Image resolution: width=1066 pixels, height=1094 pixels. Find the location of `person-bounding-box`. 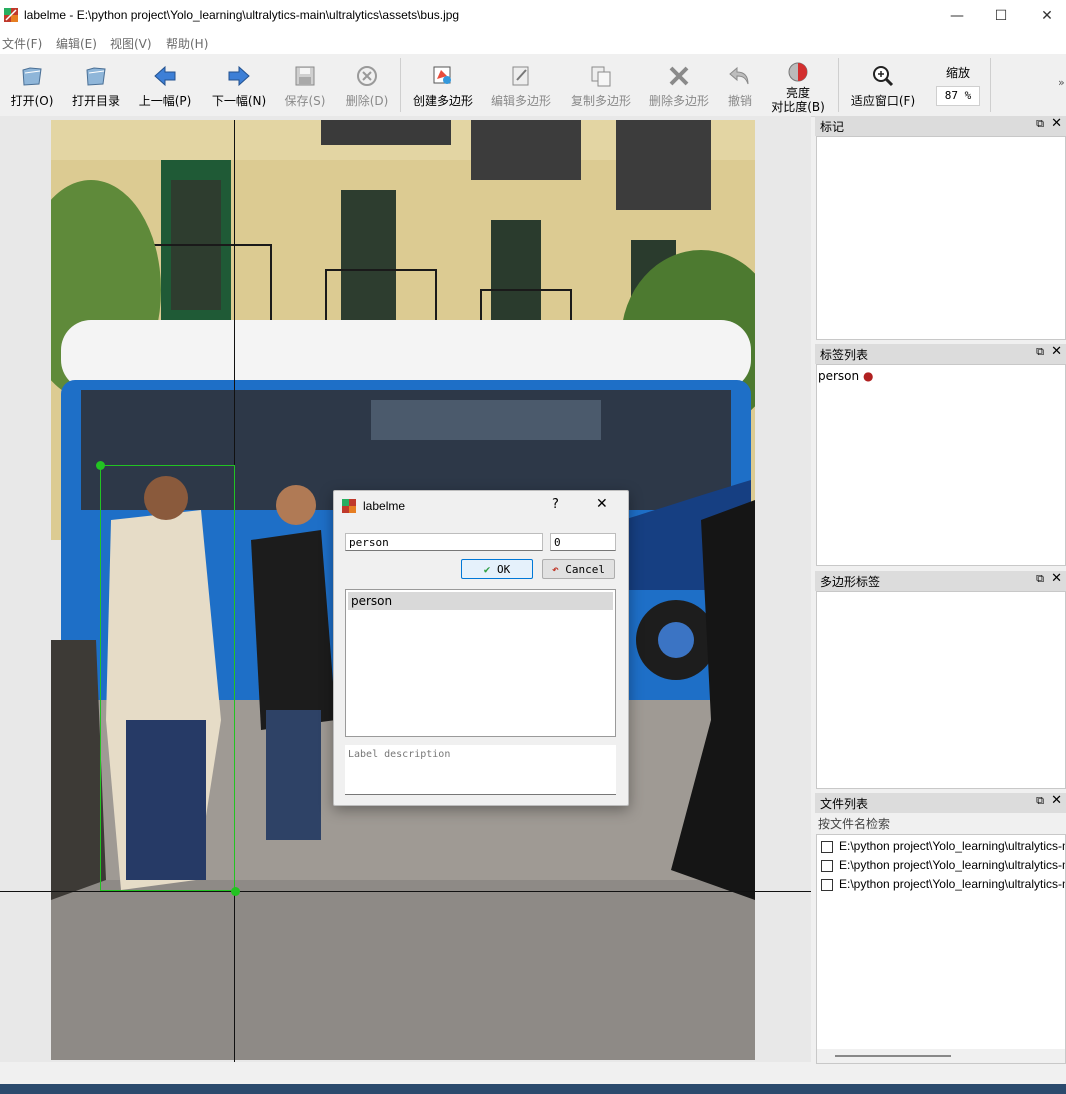

person-bounding-box is located at coordinates (167, 678).